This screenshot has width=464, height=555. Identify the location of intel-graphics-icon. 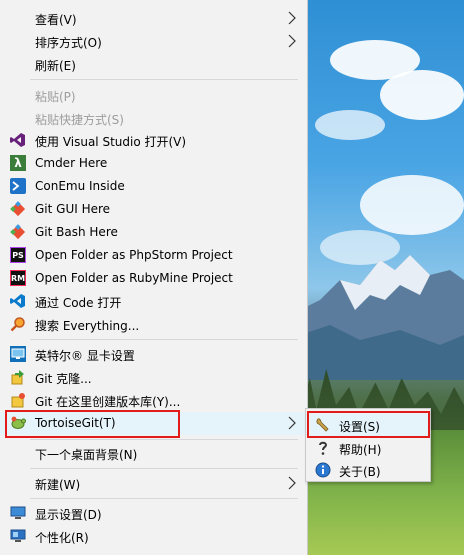
(18, 354).